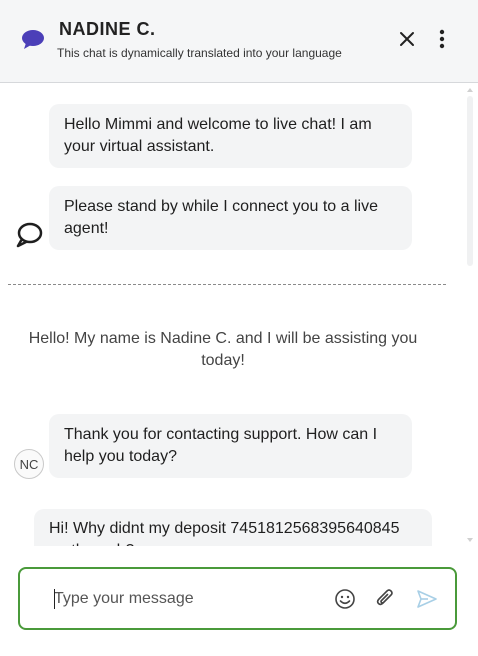 The image size is (478, 656). I want to click on close-icon, so click(407, 39).